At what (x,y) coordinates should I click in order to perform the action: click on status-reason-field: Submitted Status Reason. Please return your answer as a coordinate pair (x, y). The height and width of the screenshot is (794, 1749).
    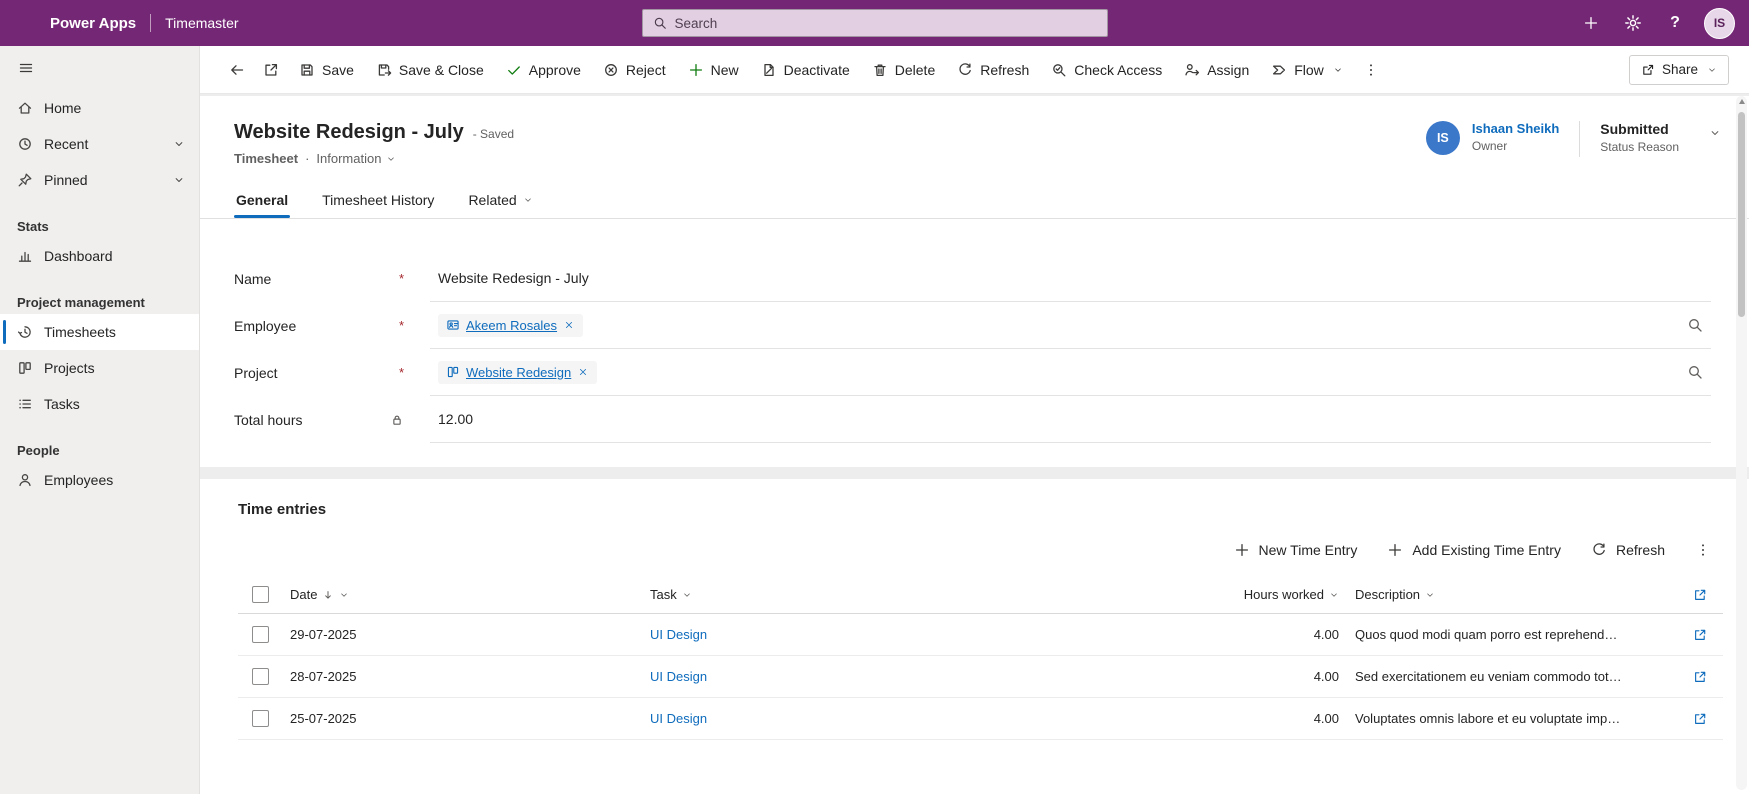
    Looking at the image, I should click on (1639, 137).